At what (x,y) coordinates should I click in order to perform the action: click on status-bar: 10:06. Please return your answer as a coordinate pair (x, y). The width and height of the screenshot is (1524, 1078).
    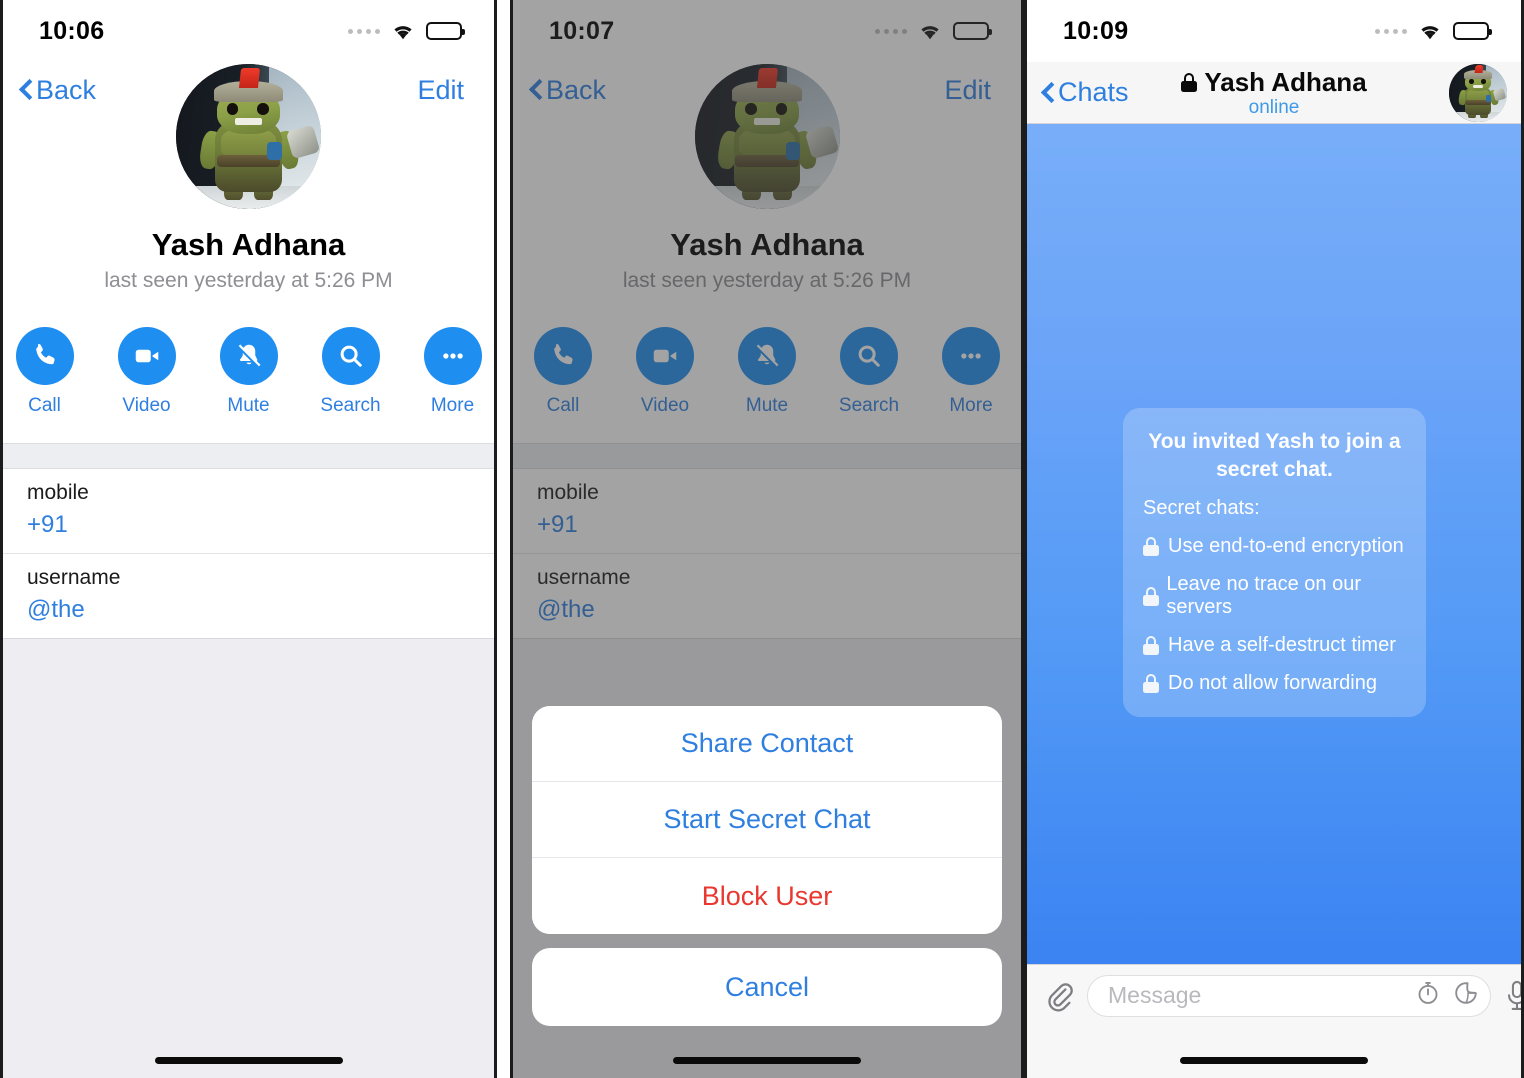
    Looking at the image, I should click on (248, 31).